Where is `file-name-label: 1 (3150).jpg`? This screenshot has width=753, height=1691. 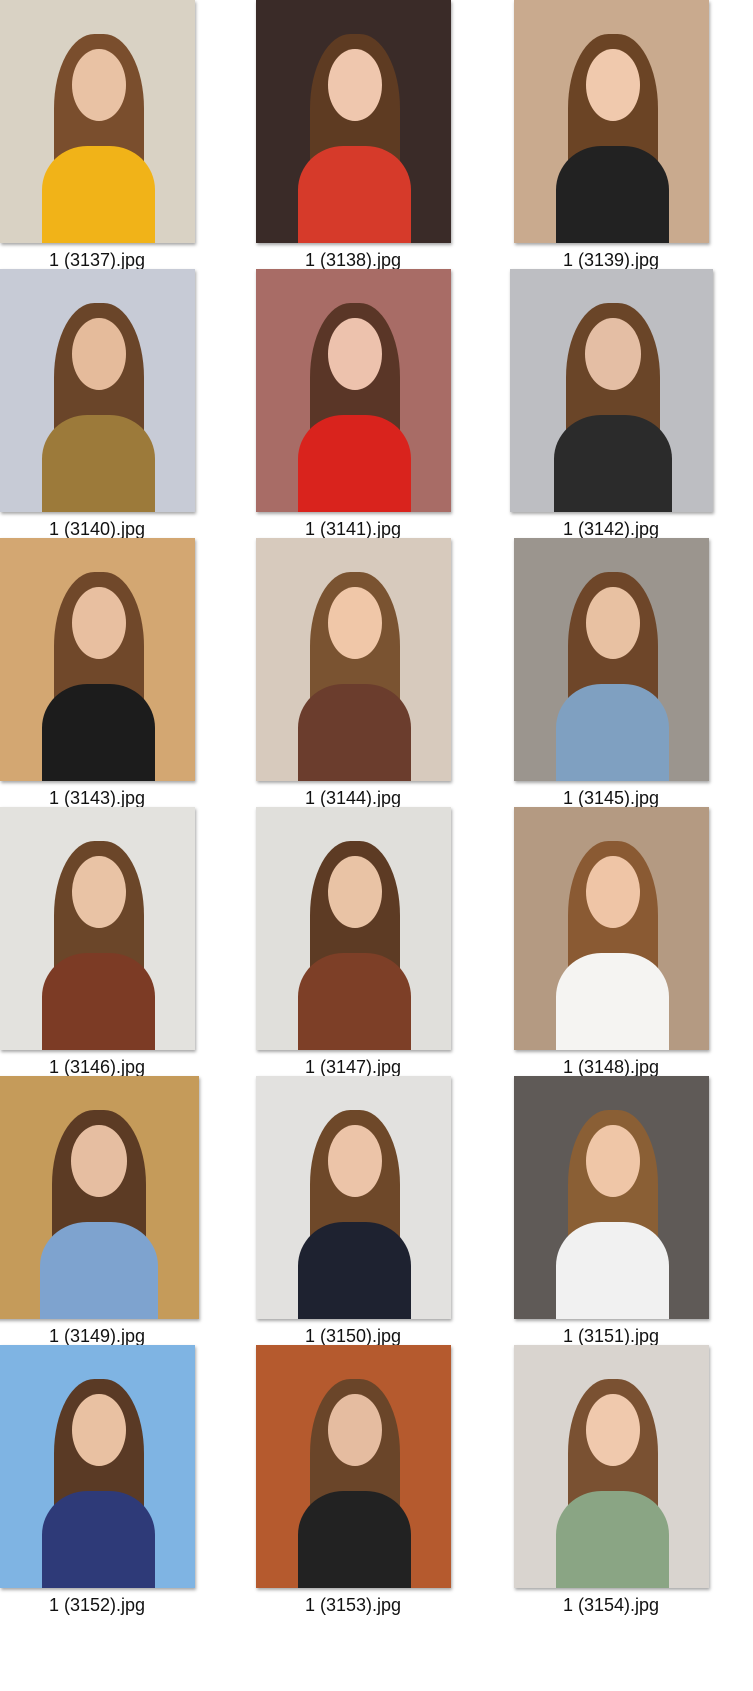
file-name-label: 1 (3150).jpg is located at coordinates (353, 1336).